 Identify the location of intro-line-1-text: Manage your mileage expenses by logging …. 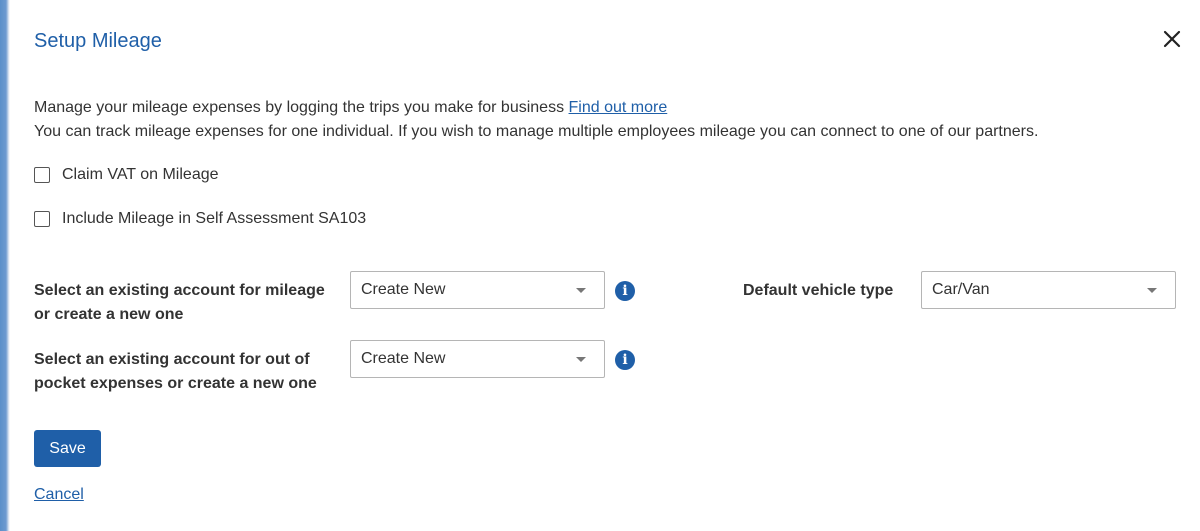
(301, 107).